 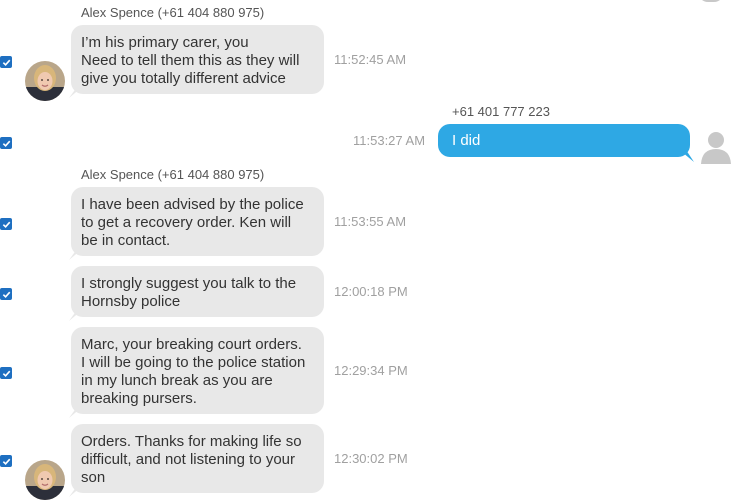 What do you see at coordinates (177, 380) in the screenshot?
I see `message-text-line: in my lunch break as you are` at bounding box center [177, 380].